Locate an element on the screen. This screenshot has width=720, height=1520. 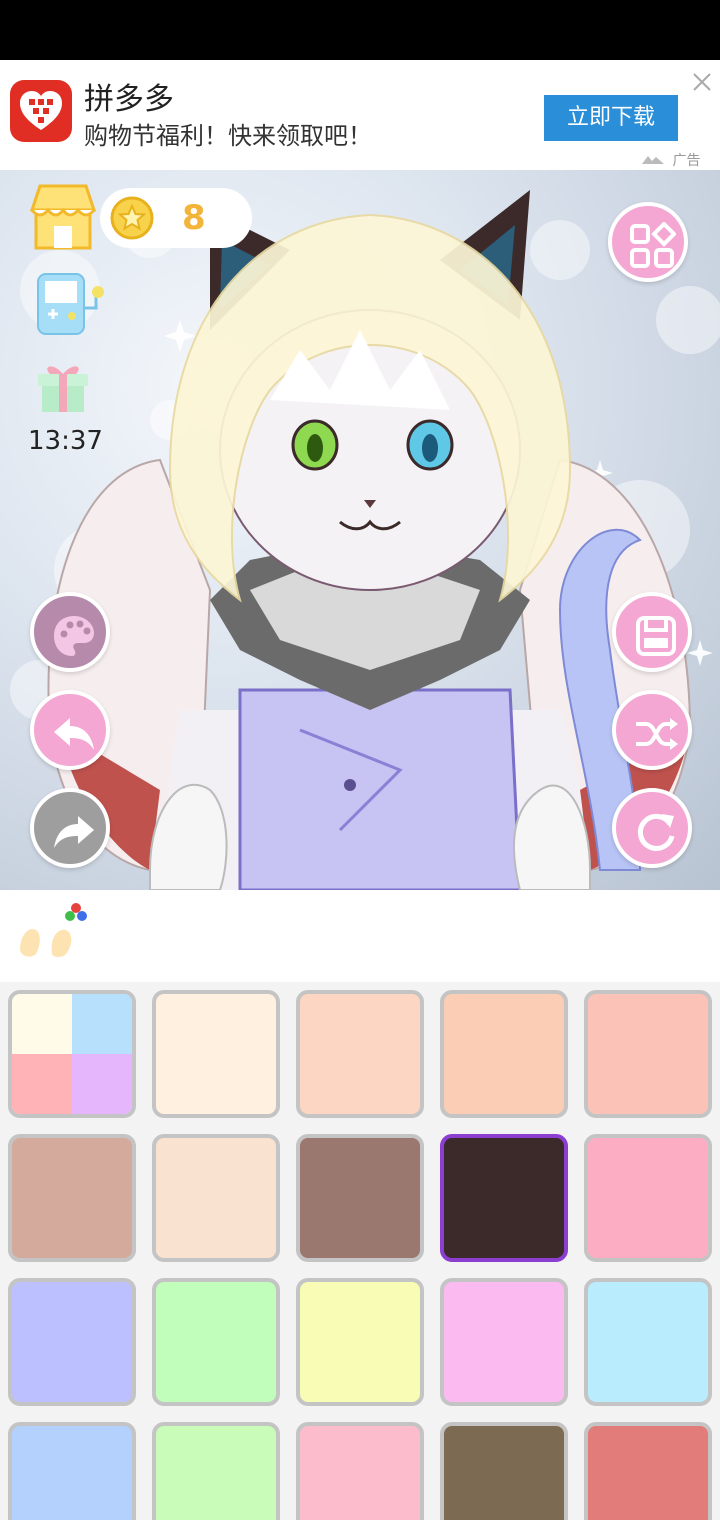
shop-icon is located at coordinates (63, 217).